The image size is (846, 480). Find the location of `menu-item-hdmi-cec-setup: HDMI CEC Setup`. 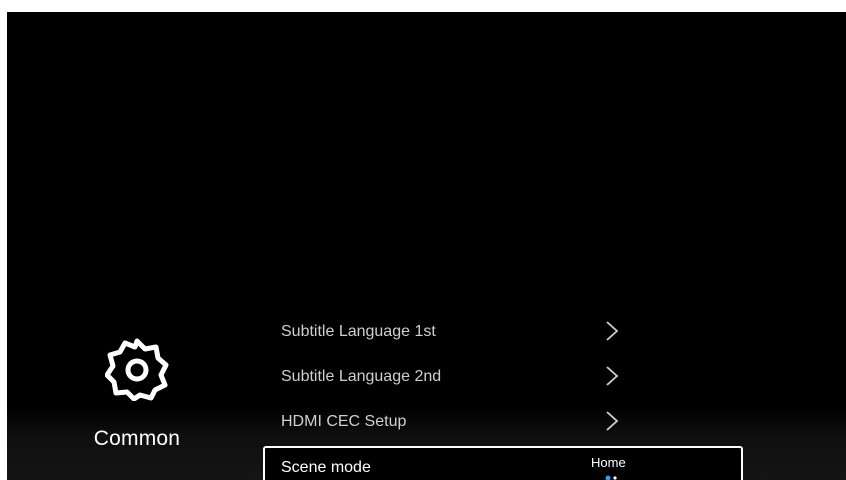

menu-item-hdmi-cec-setup: HDMI CEC Setup is located at coordinates (503, 422).